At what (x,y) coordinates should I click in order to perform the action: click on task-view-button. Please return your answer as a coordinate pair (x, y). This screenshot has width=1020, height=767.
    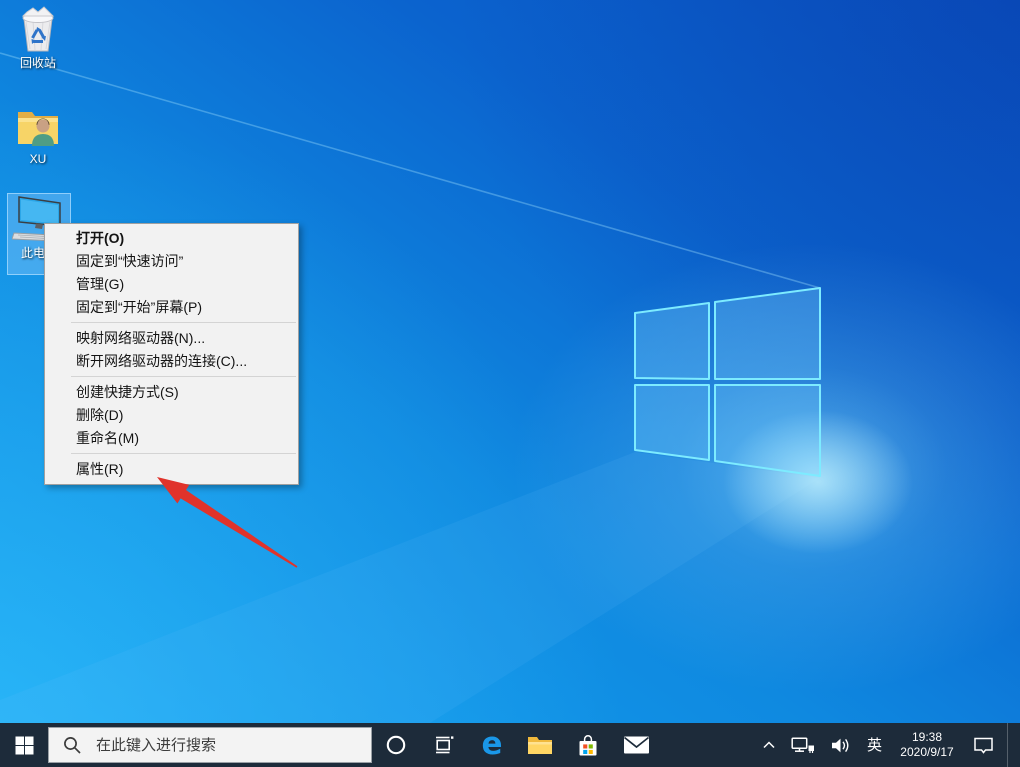
    Looking at the image, I should click on (444, 745).